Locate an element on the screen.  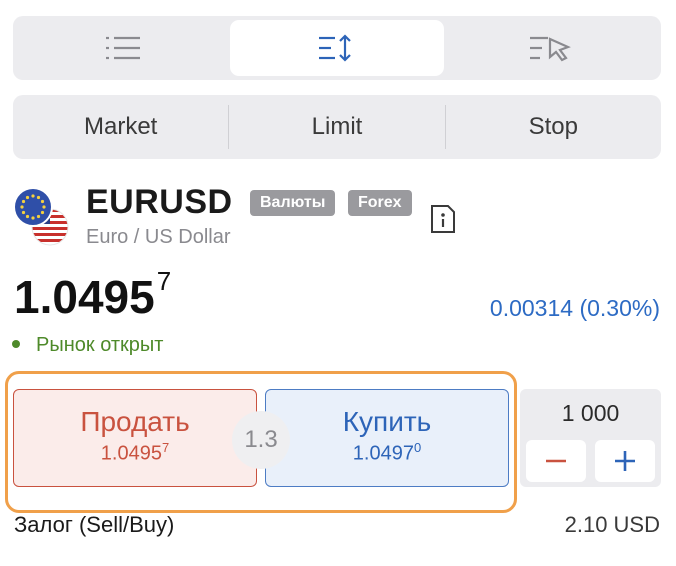
eu-us-flags-icon is located at coordinates (42, 219).